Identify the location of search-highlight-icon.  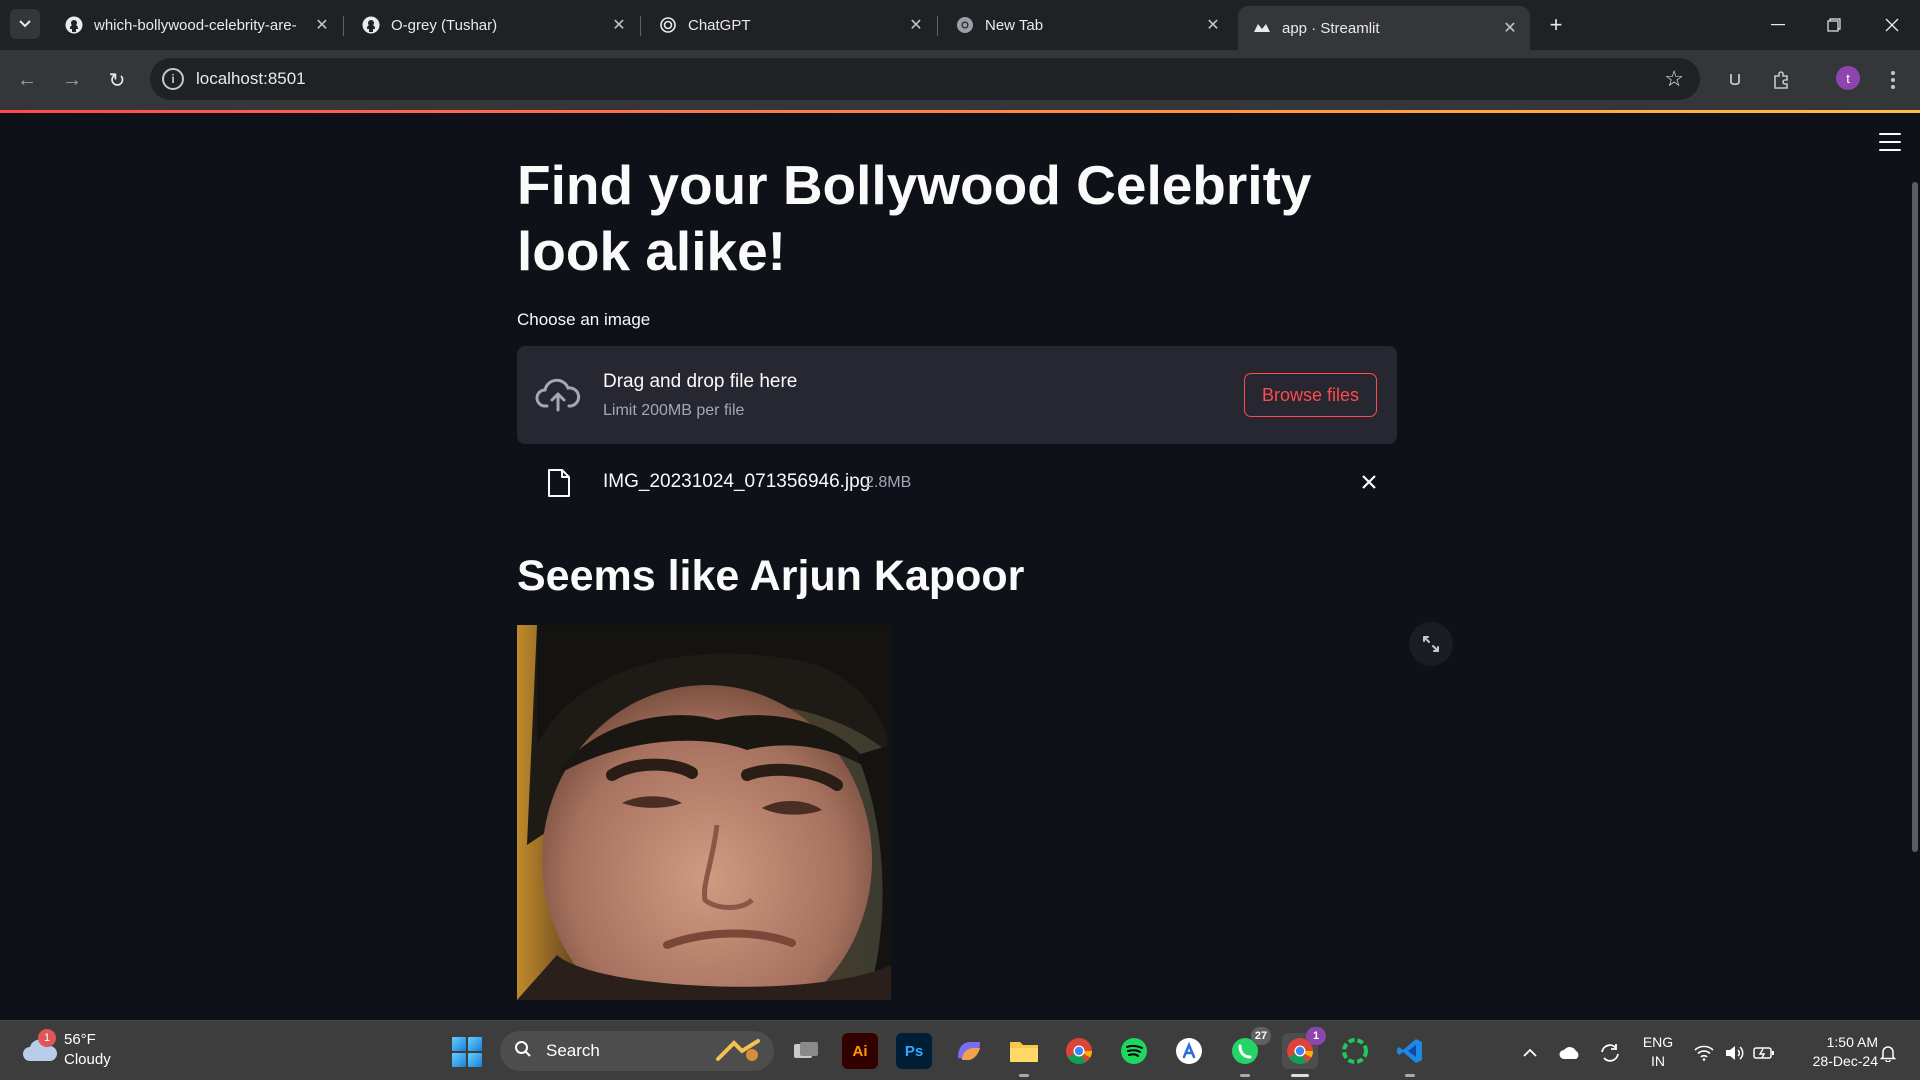
(738, 1050).